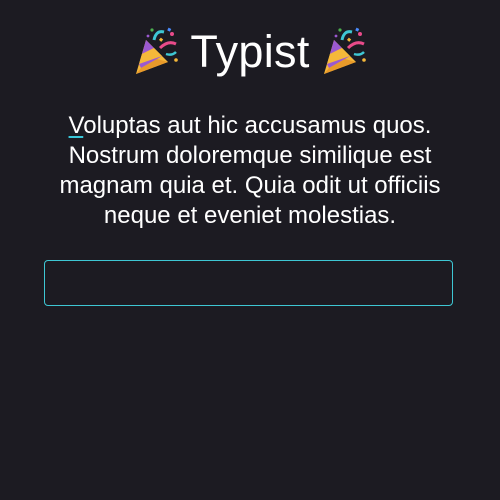  I want to click on current-character: V, so click(76, 125).